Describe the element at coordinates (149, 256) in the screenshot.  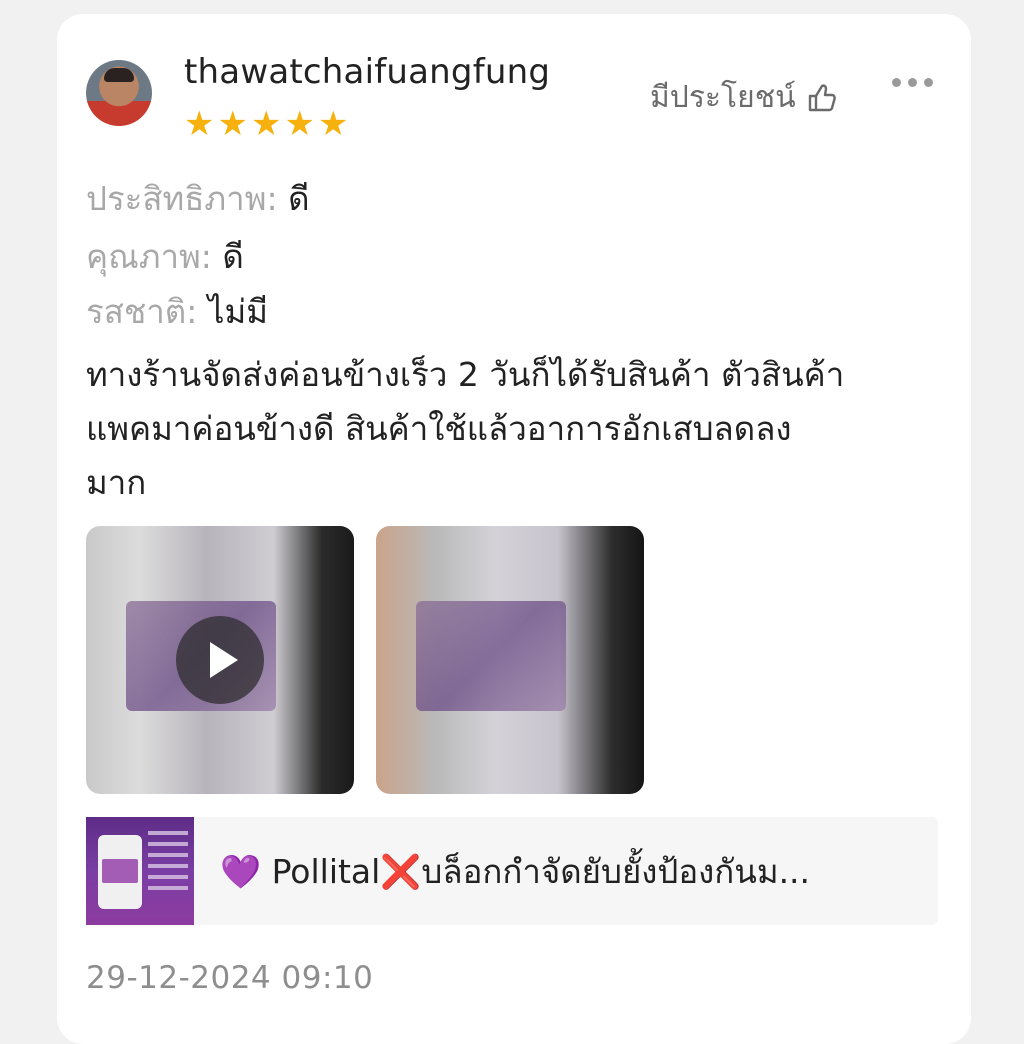
I see `attribute-label: คุณภาพ:` at that location.